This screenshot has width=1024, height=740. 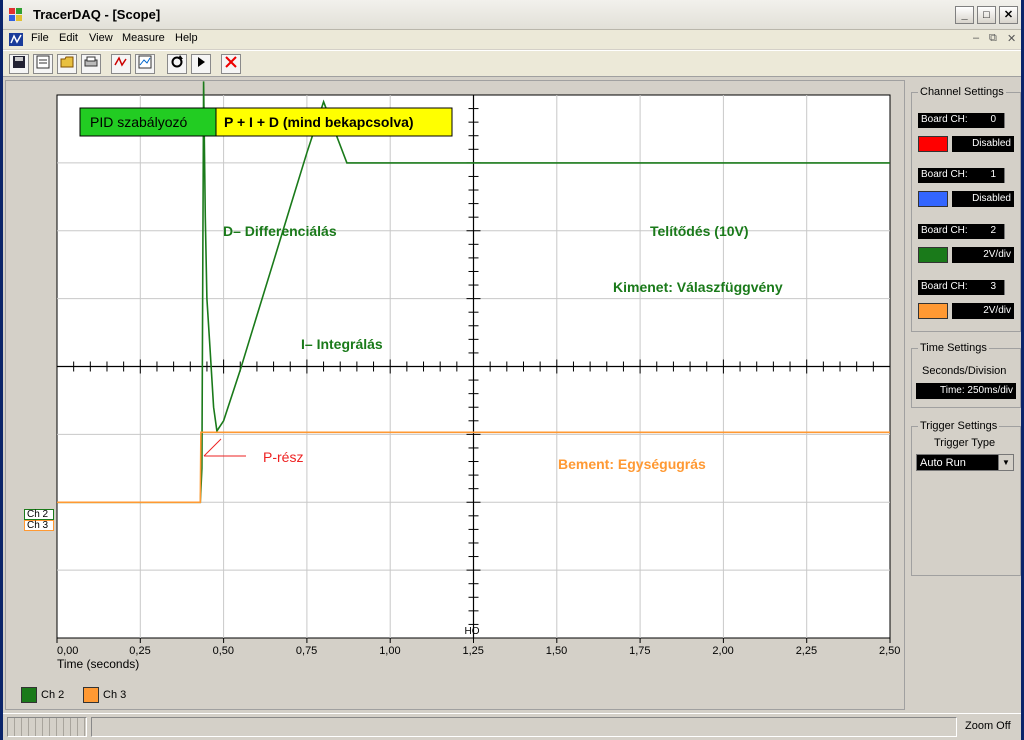 I want to click on menu-file: File, so click(x=40, y=38).